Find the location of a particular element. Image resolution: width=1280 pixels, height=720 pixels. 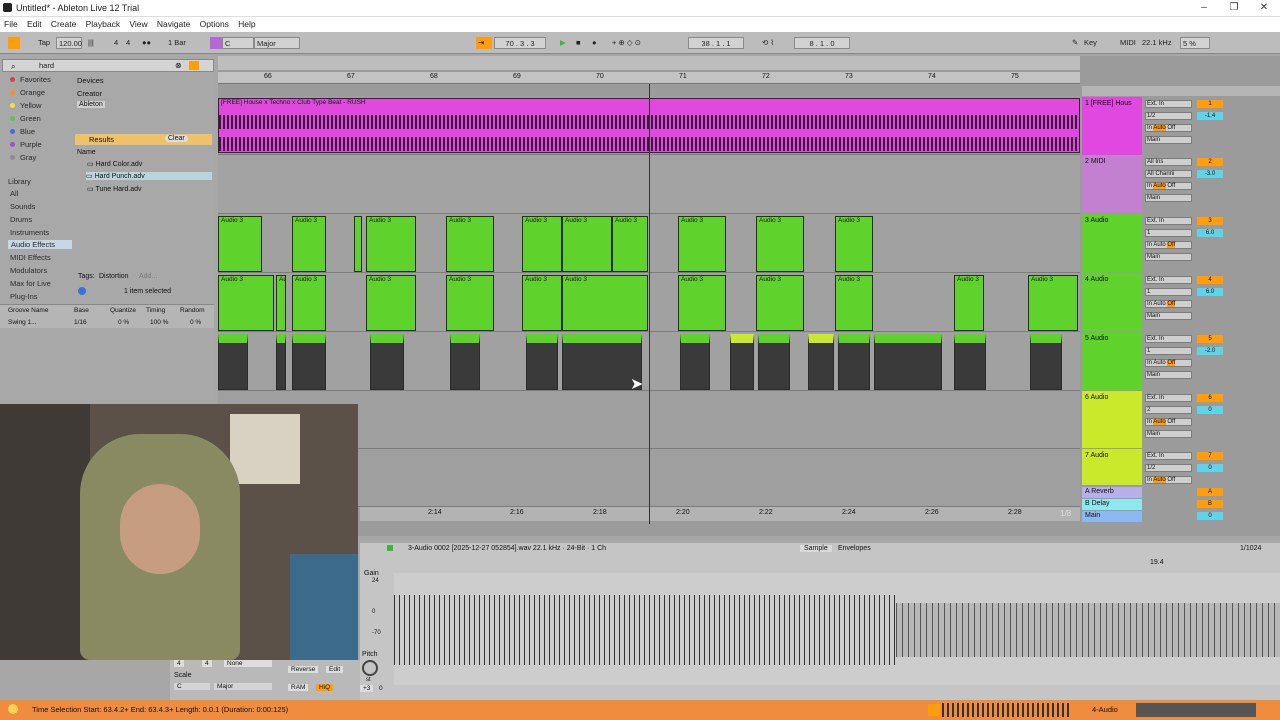

reverse-button: Reverse is located at coordinates (303, 669).